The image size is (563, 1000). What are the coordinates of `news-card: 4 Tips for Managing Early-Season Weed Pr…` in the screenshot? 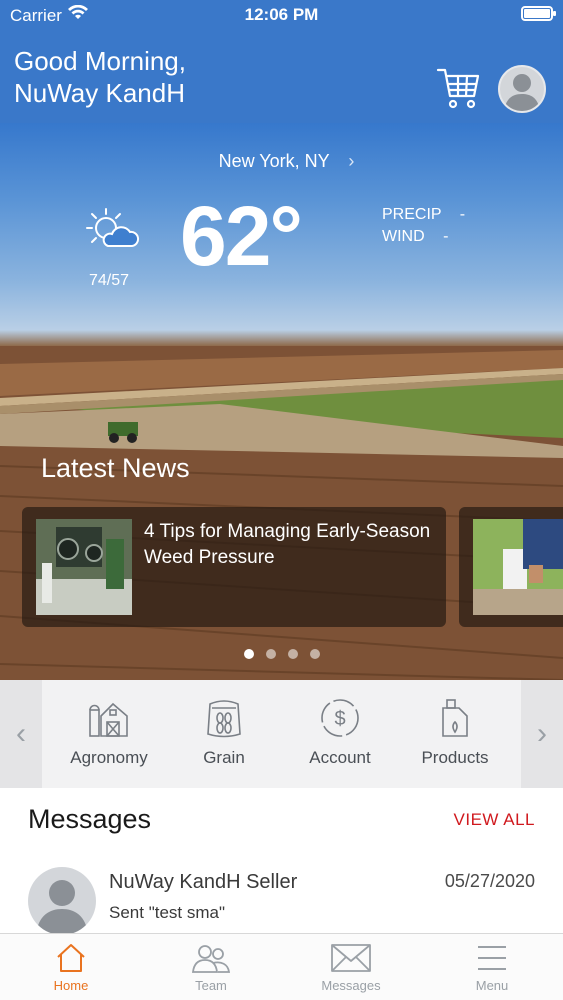 It's located at (234, 567).